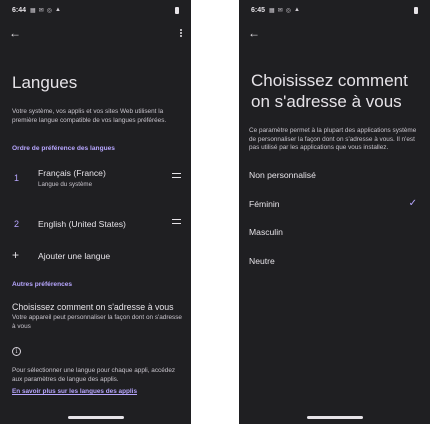 This screenshot has width=430, height=424. Describe the element at coordinates (412, 203) in the screenshot. I see `check-icon: ✓` at that location.